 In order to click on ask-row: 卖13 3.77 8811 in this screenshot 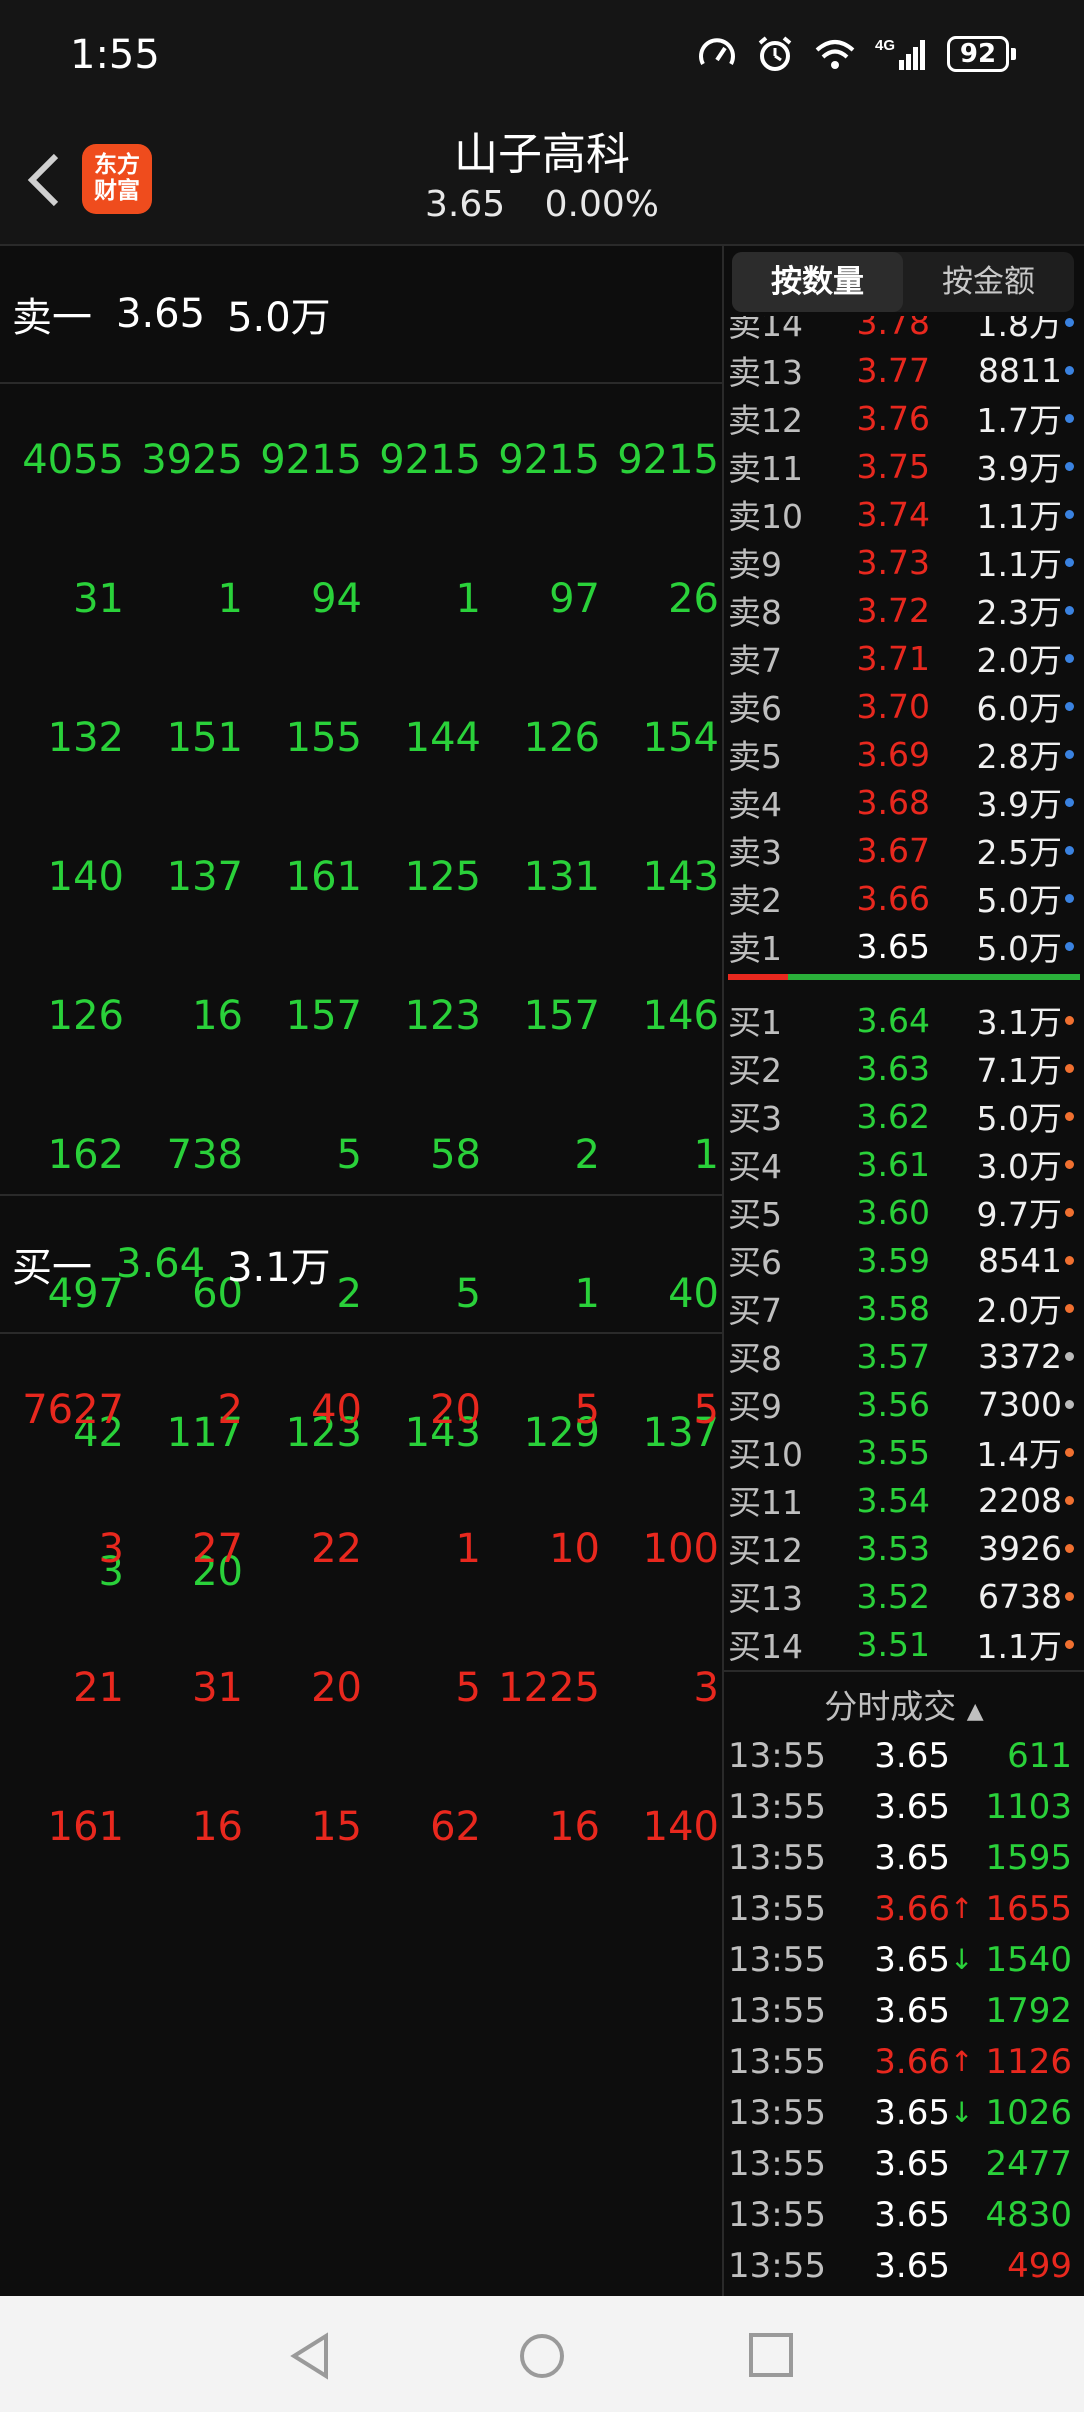, I will do `click(904, 370)`.